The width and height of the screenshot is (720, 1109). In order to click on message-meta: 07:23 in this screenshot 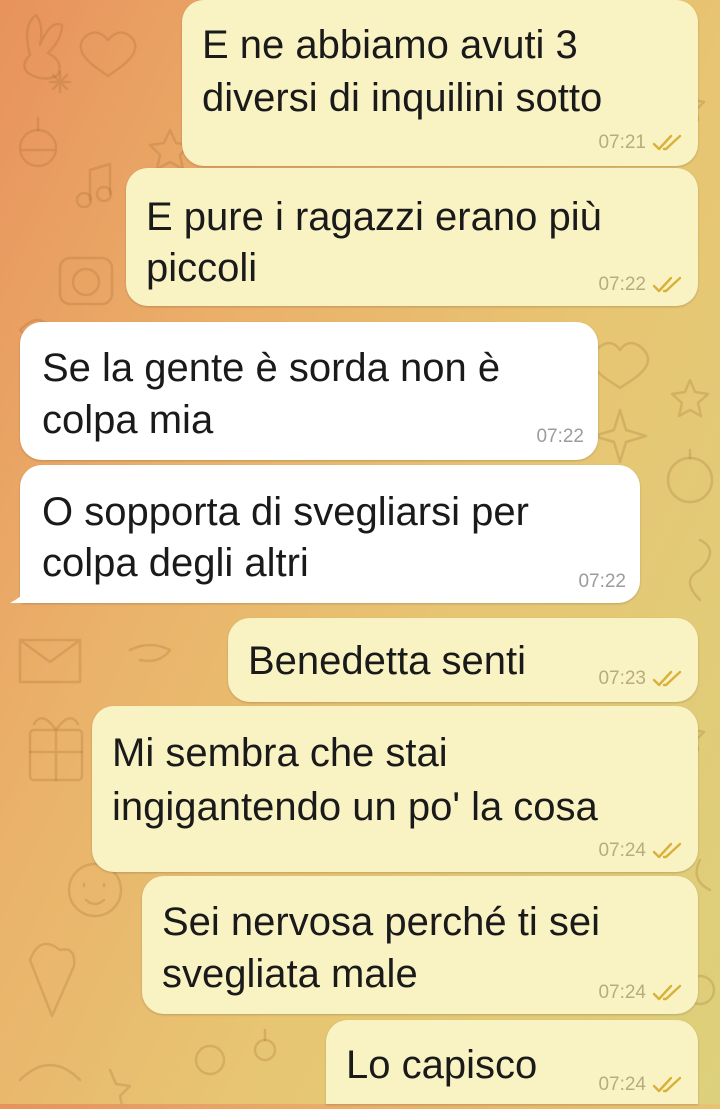, I will do `click(641, 679)`.